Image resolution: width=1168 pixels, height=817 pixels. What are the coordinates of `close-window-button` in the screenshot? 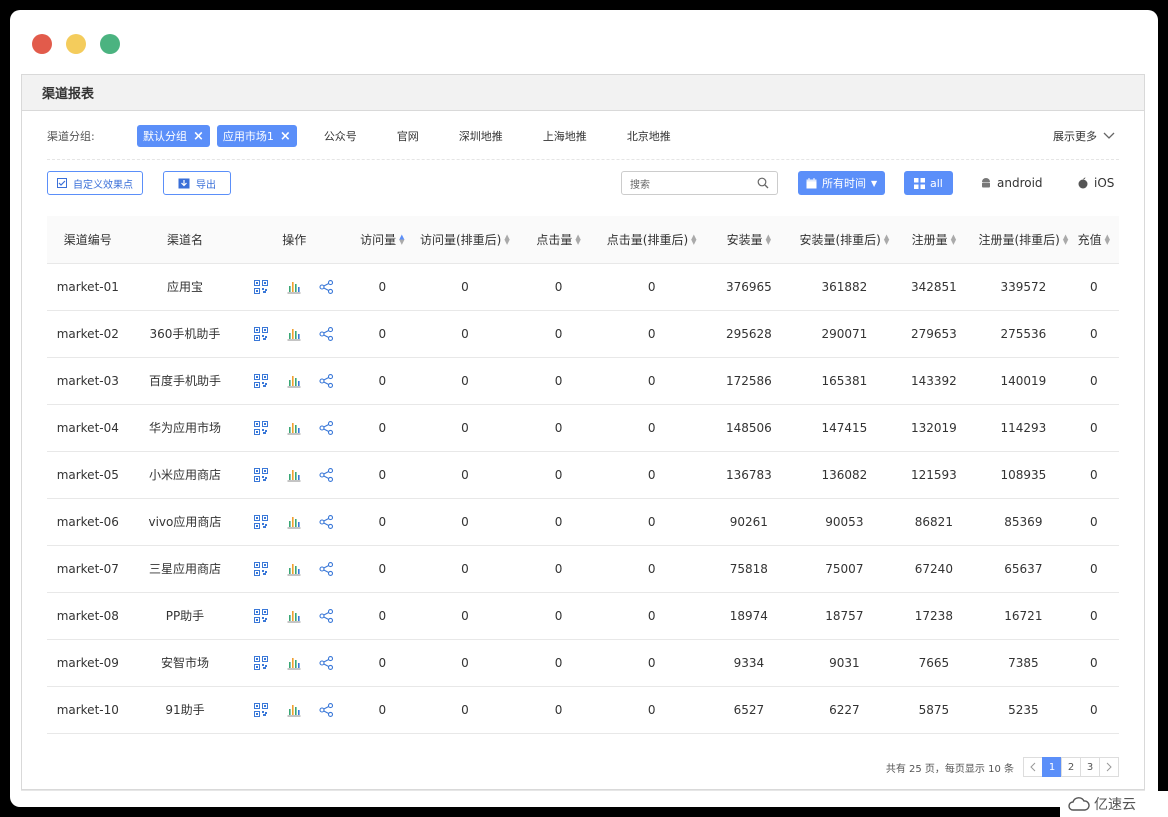 It's located at (42, 44).